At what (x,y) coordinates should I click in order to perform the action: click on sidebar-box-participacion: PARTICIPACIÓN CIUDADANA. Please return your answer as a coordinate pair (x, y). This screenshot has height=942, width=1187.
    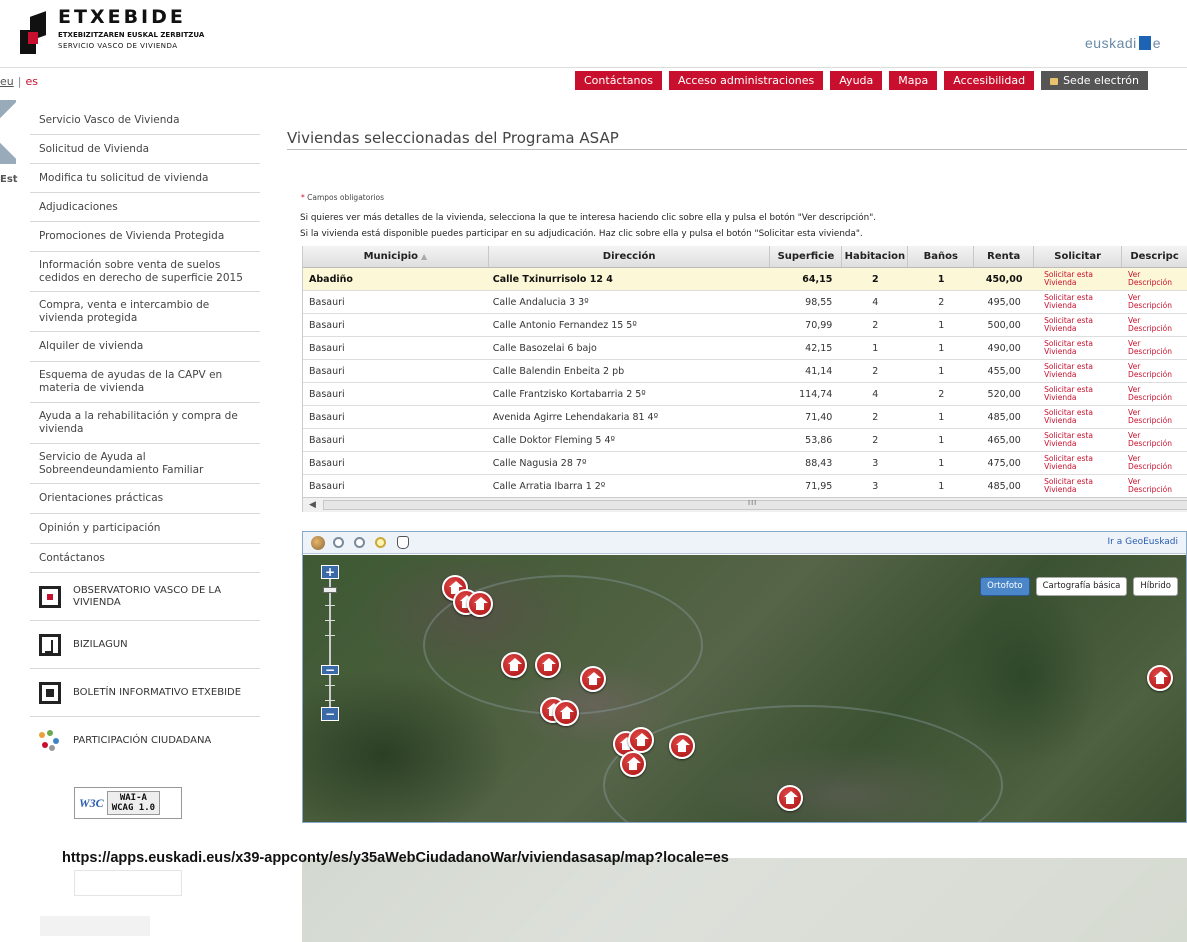
    Looking at the image, I should click on (145, 741).